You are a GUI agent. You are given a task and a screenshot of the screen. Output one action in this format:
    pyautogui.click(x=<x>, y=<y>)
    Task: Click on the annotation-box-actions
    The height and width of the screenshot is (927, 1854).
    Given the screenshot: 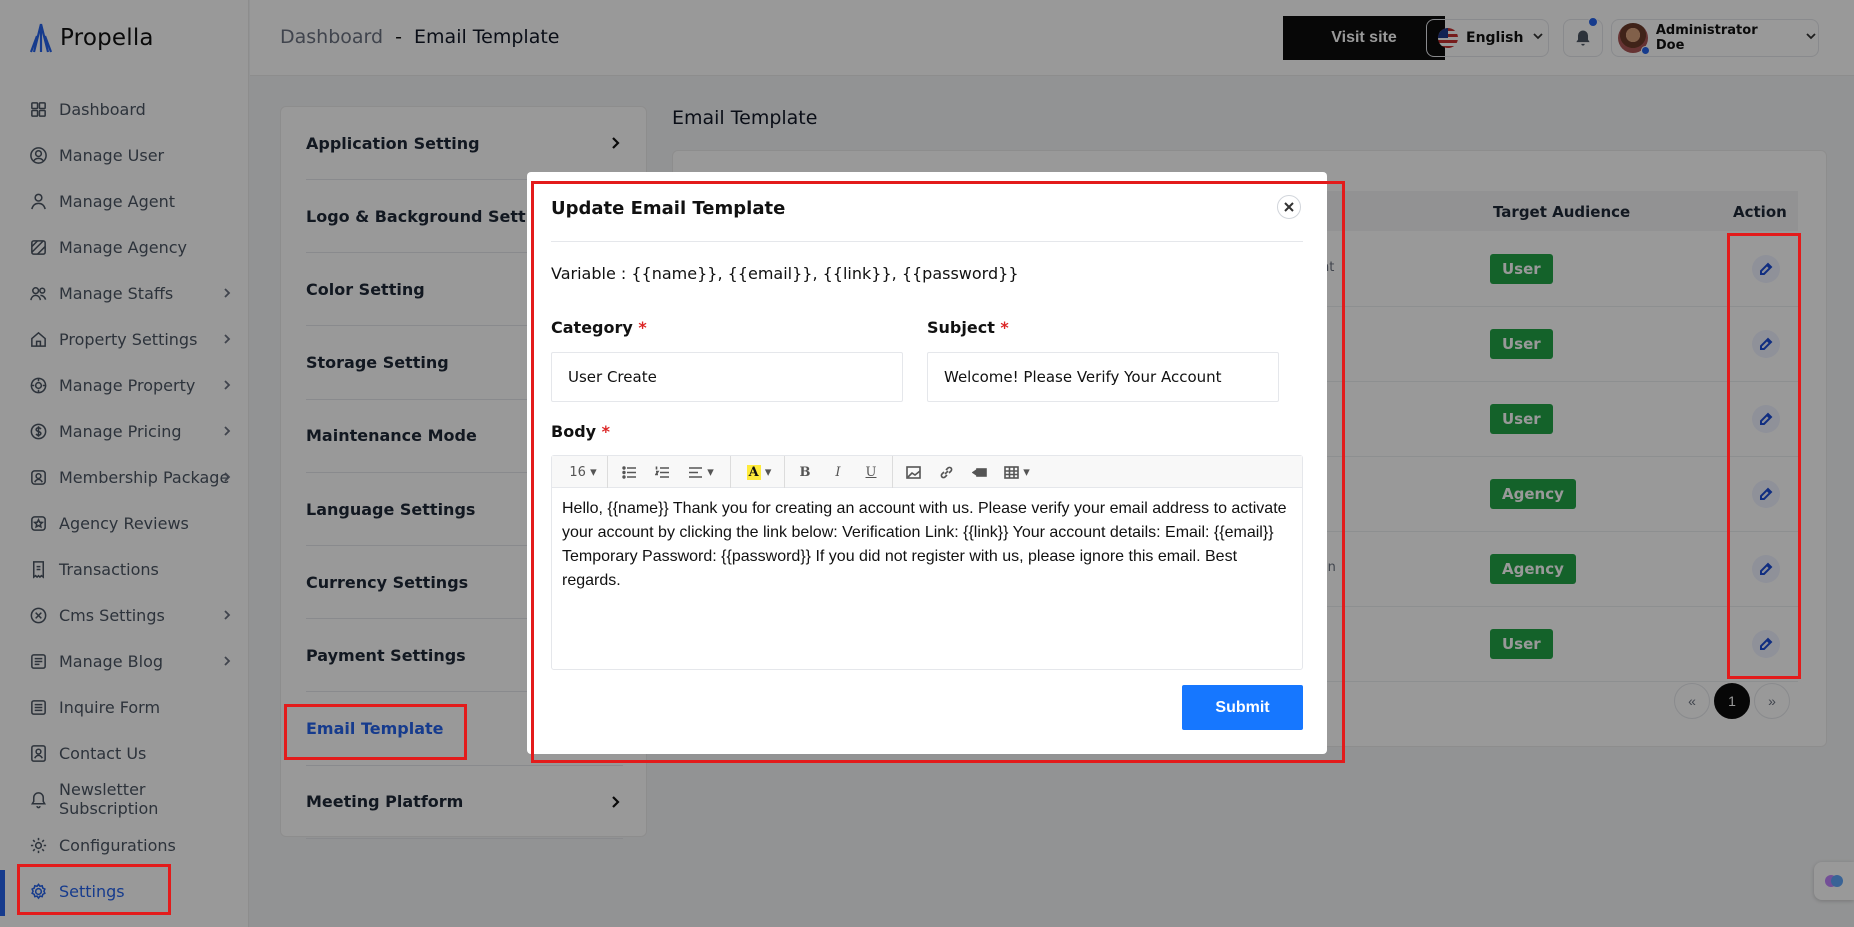 What is the action you would take?
    pyautogui.click(x=1764, y=456)
    